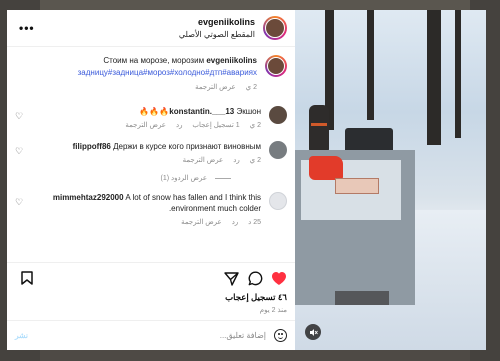  I want to click on post-header: evgeniikolins المقطع الصوتي الأصلي •••, so click(151, 28).